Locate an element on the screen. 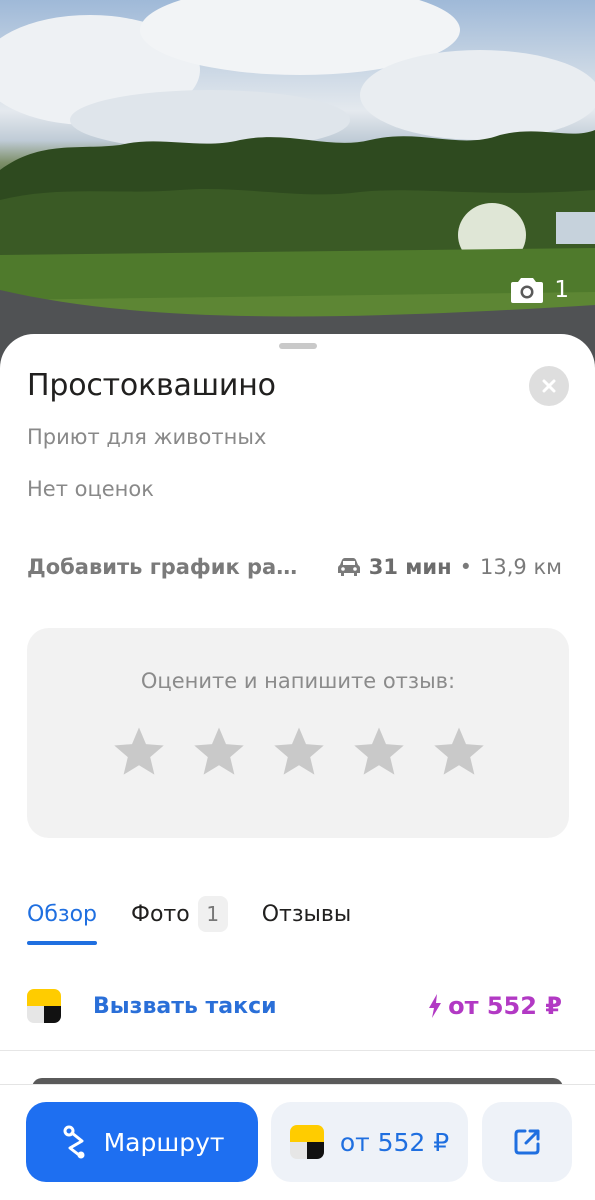 Image resolution: width=595 pixels, height=1200 pixels. lightning-icon is located at coordinates (435, 1006).